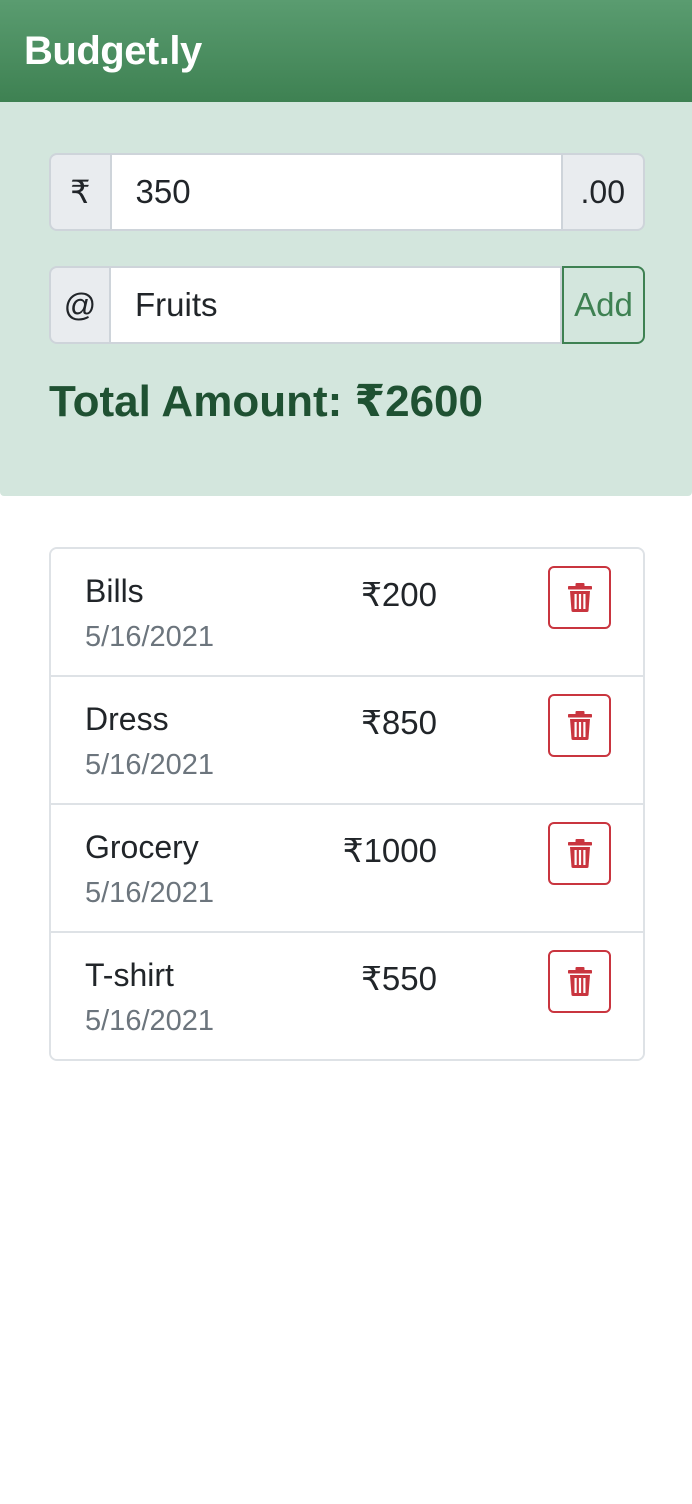  I want to click on list-item: Grocery 5/16/2021 ₹1000, so click(347, 869).